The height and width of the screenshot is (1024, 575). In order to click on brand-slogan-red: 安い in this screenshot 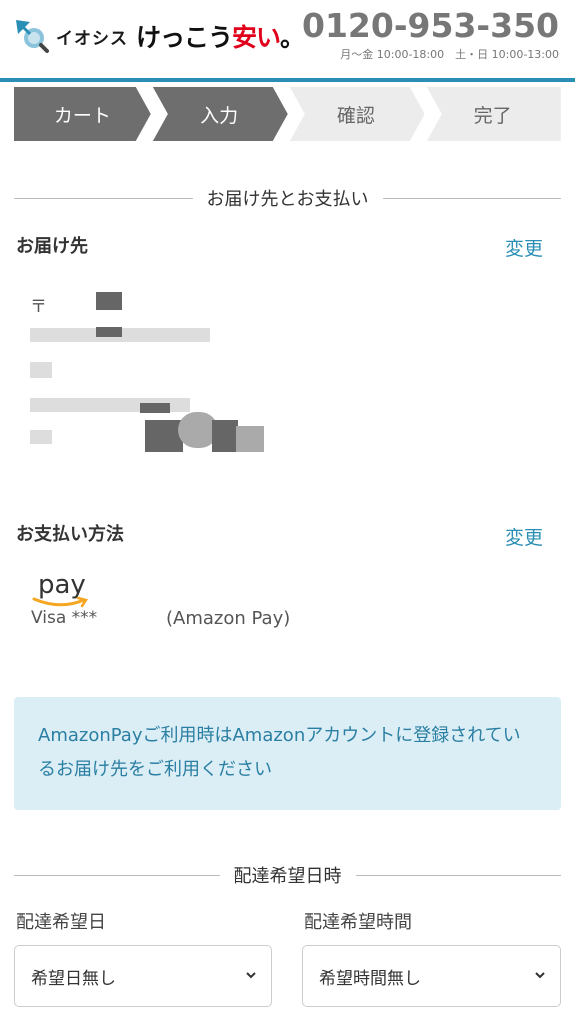, I will do `click(256, 37)`.